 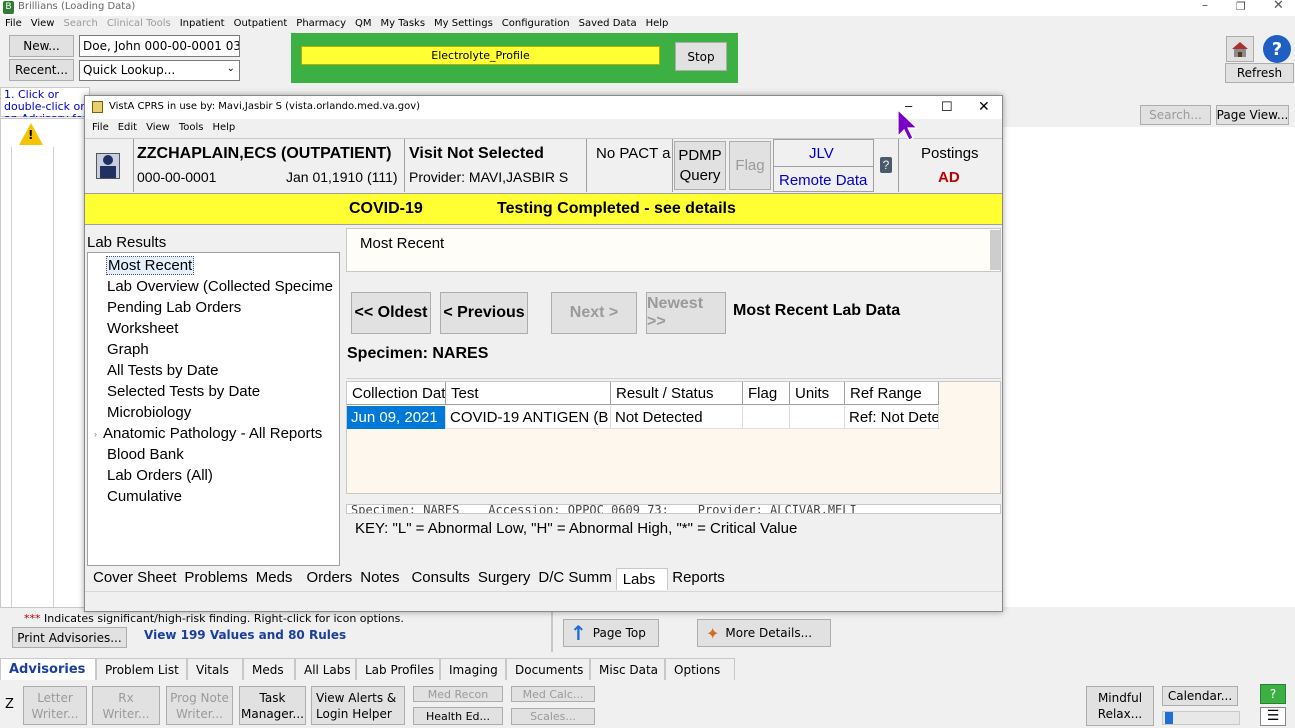 I want to click on tree-item-lab-orders: Lab Orders (All), so click(x=213, y=475).